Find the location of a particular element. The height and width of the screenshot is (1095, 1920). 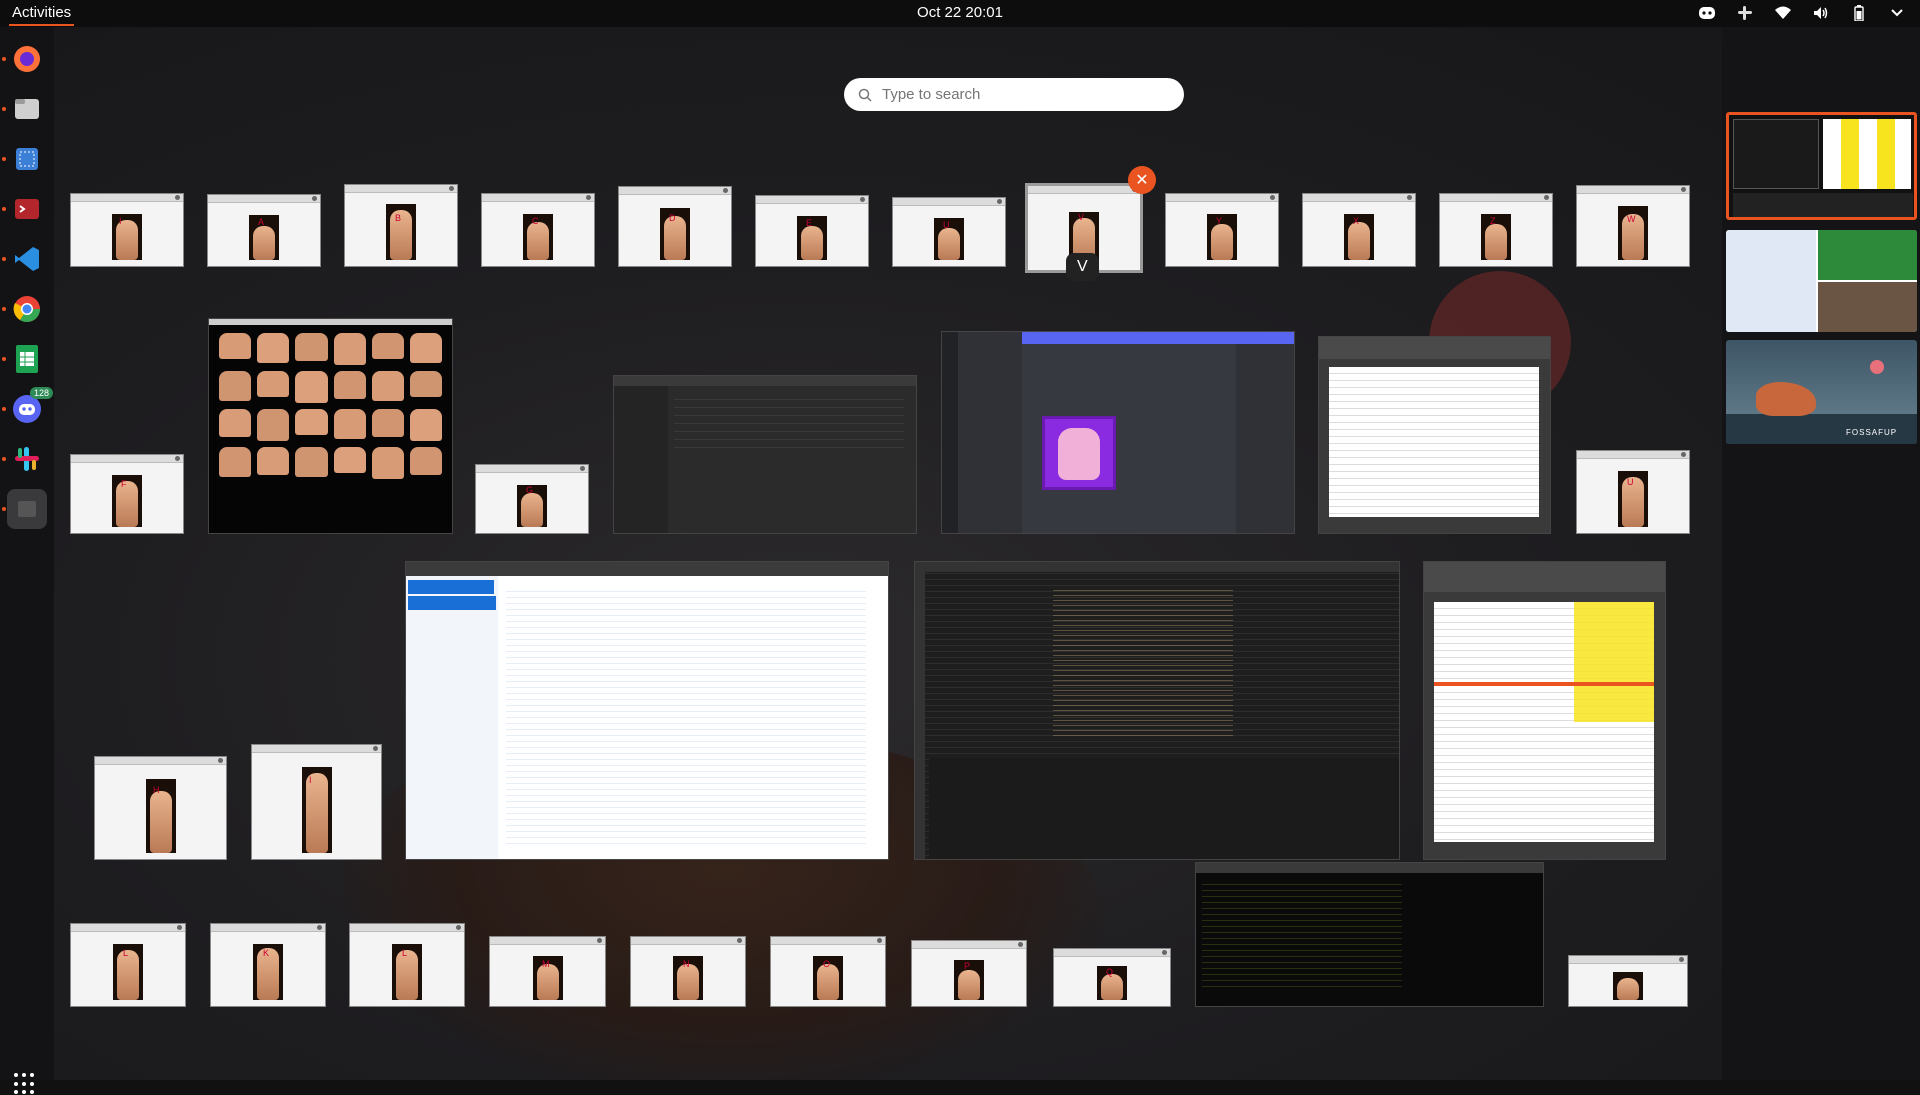

discord-tray-icon is located at coordinates (1707, 13).